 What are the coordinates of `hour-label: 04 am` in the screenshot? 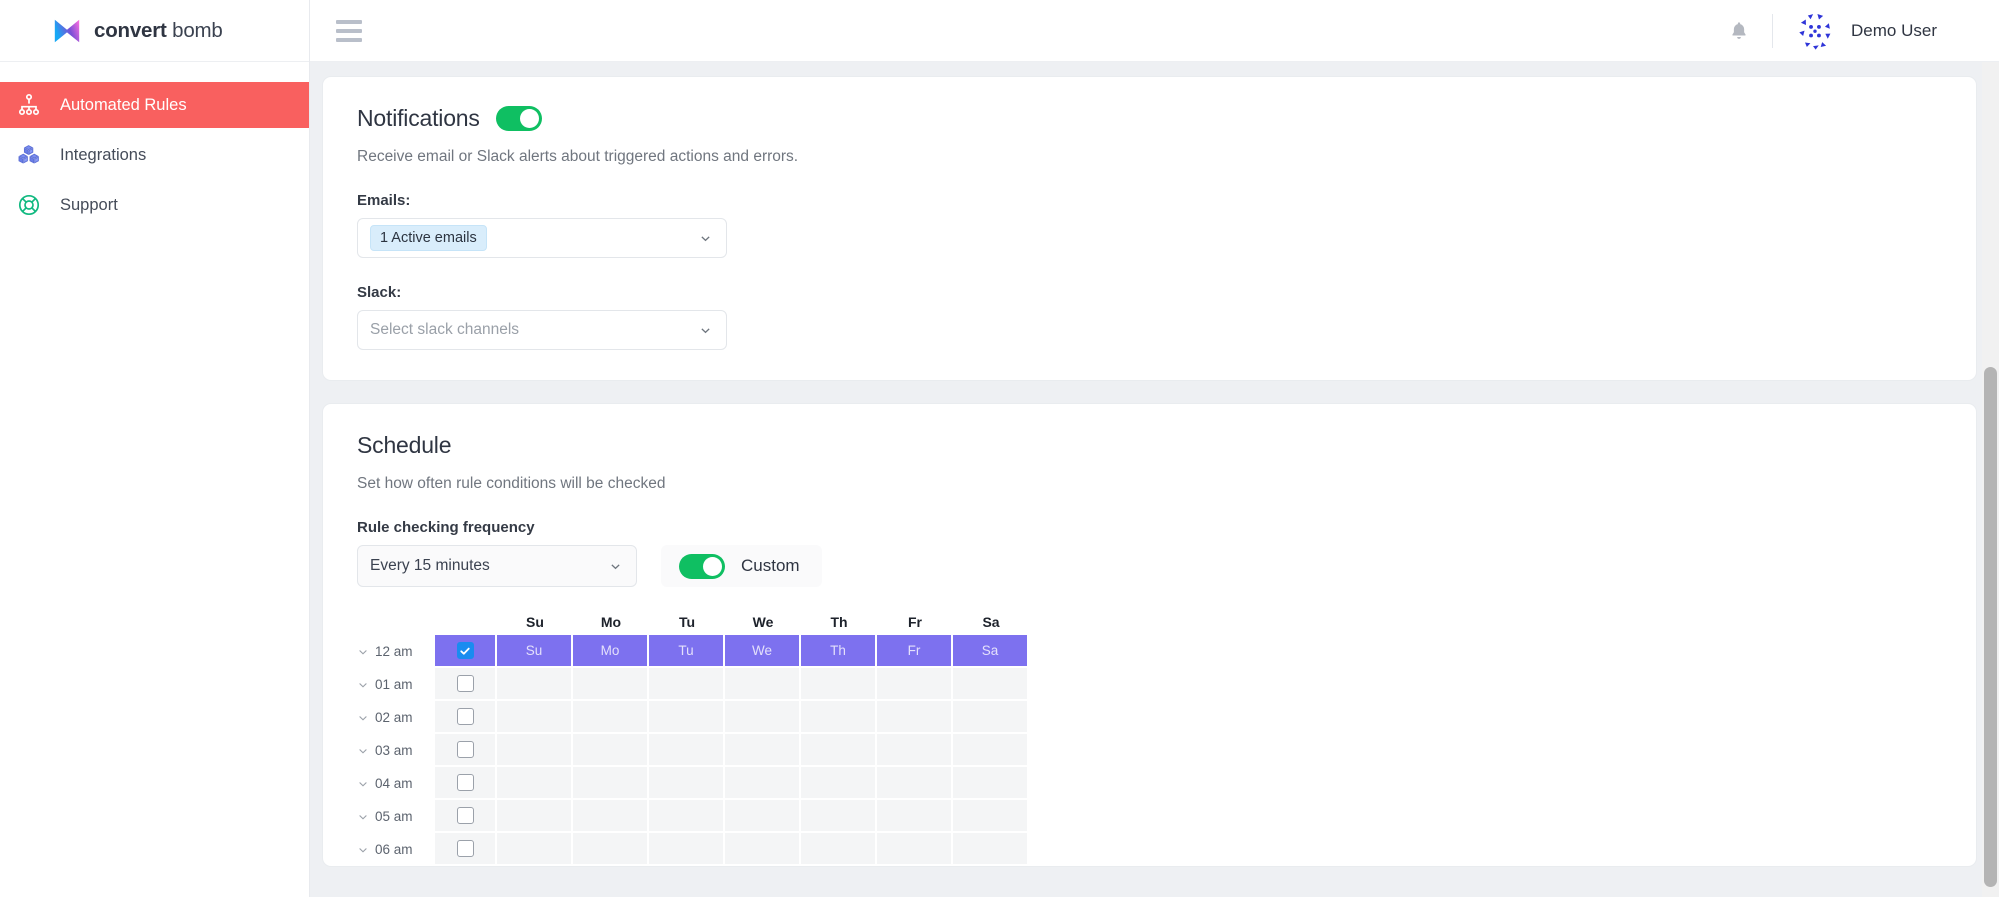 It's located at (394, 783).